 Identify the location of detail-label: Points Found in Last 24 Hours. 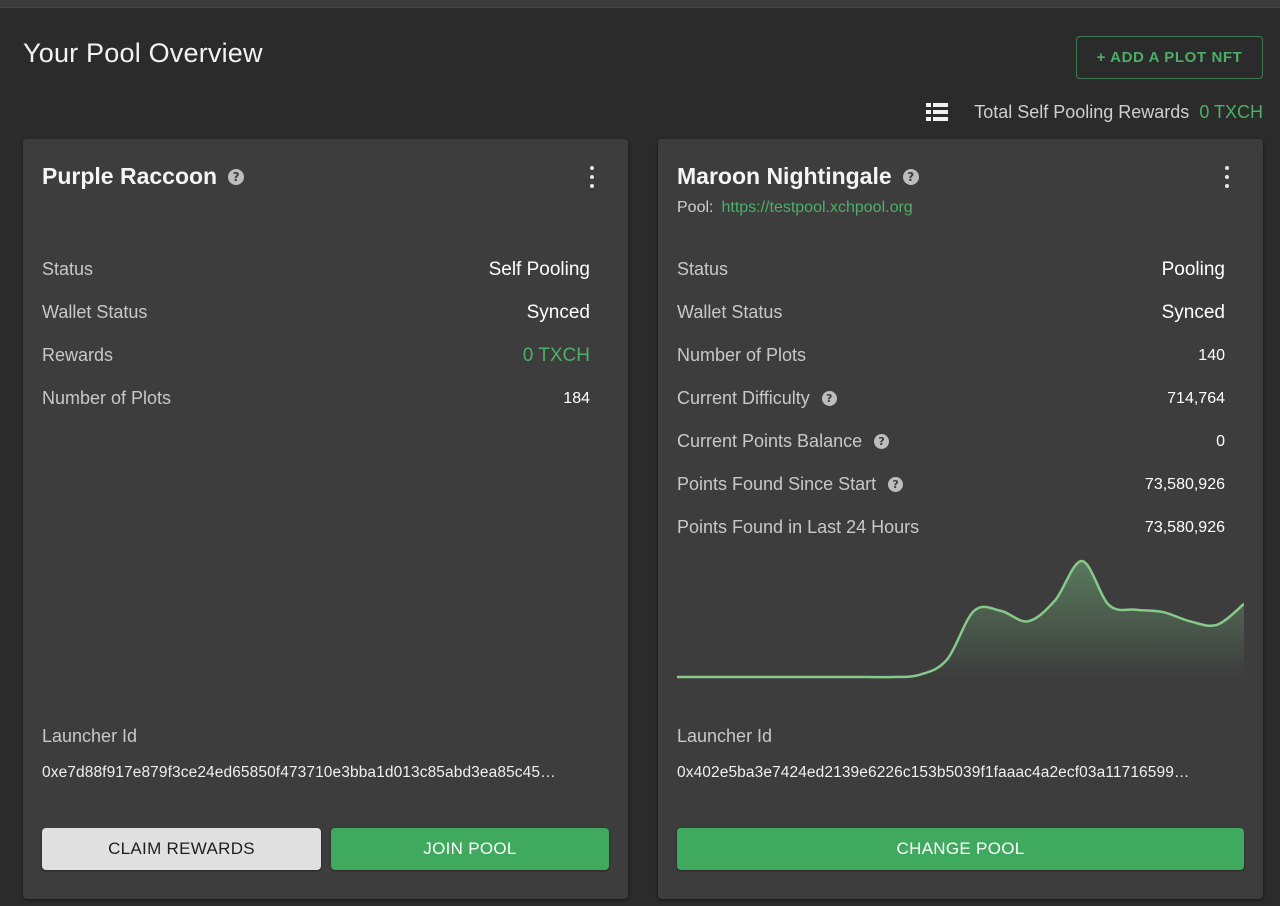
(798, 527).